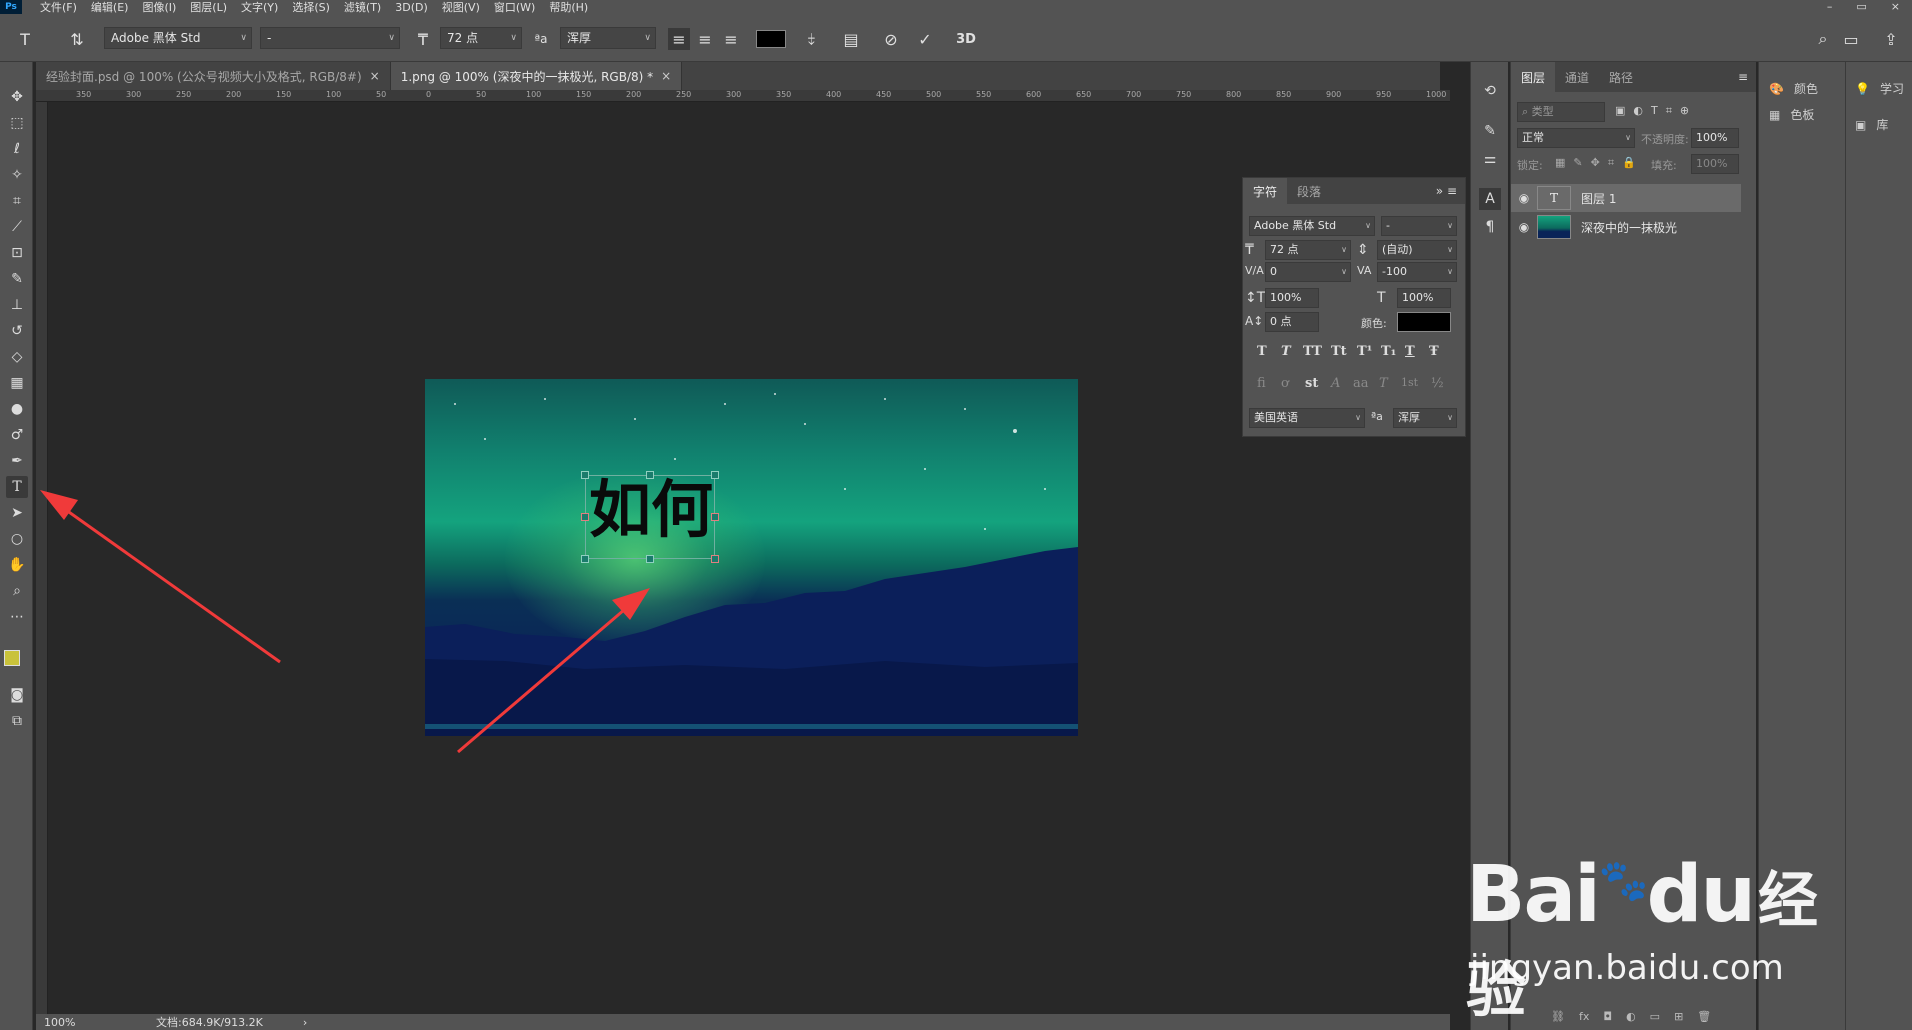 The width and height of the screenshot is (1912, 1030). What do you see at coordinates (1490, 131) in the screenshot?
I see `brush-settings-icon: ✎` at bounding box center [1490, 131].